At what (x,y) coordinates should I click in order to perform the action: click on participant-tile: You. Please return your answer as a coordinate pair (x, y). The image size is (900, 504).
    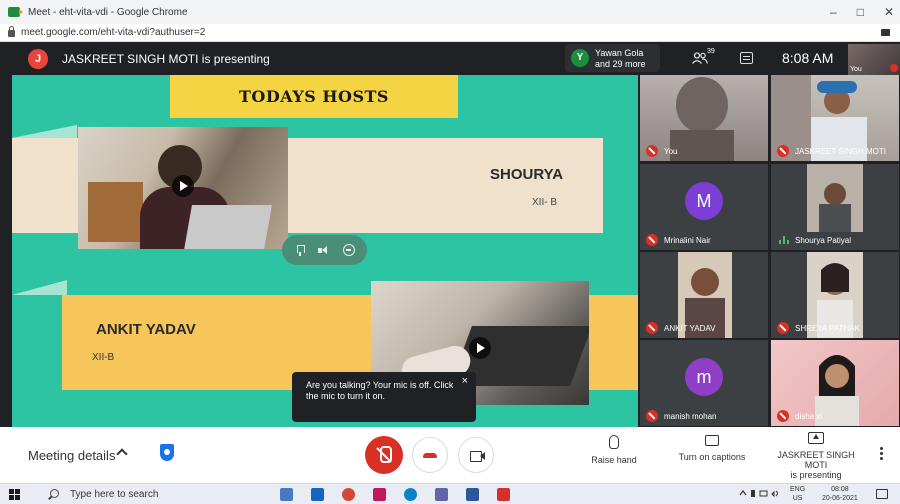
    Looking at the image, I should click on (704, 118).